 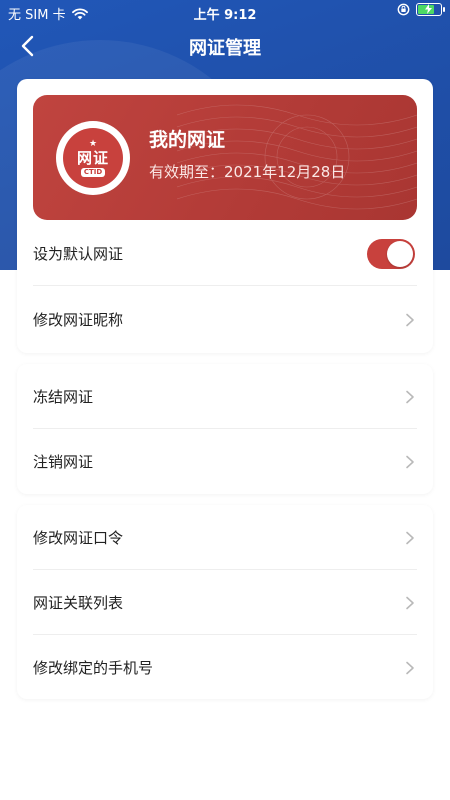 I want to click on rotation-lock-icon, so click(x=403, y=9).